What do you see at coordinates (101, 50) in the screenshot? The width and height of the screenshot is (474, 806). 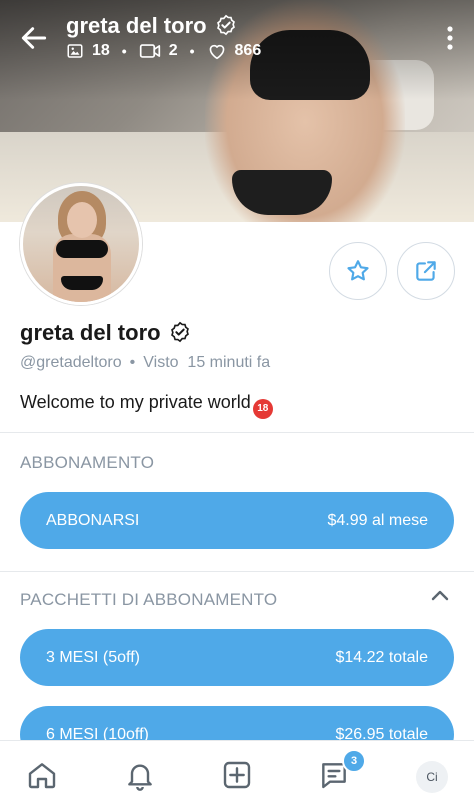 I see `photos-count: 18` at bounding box center [101, 50].